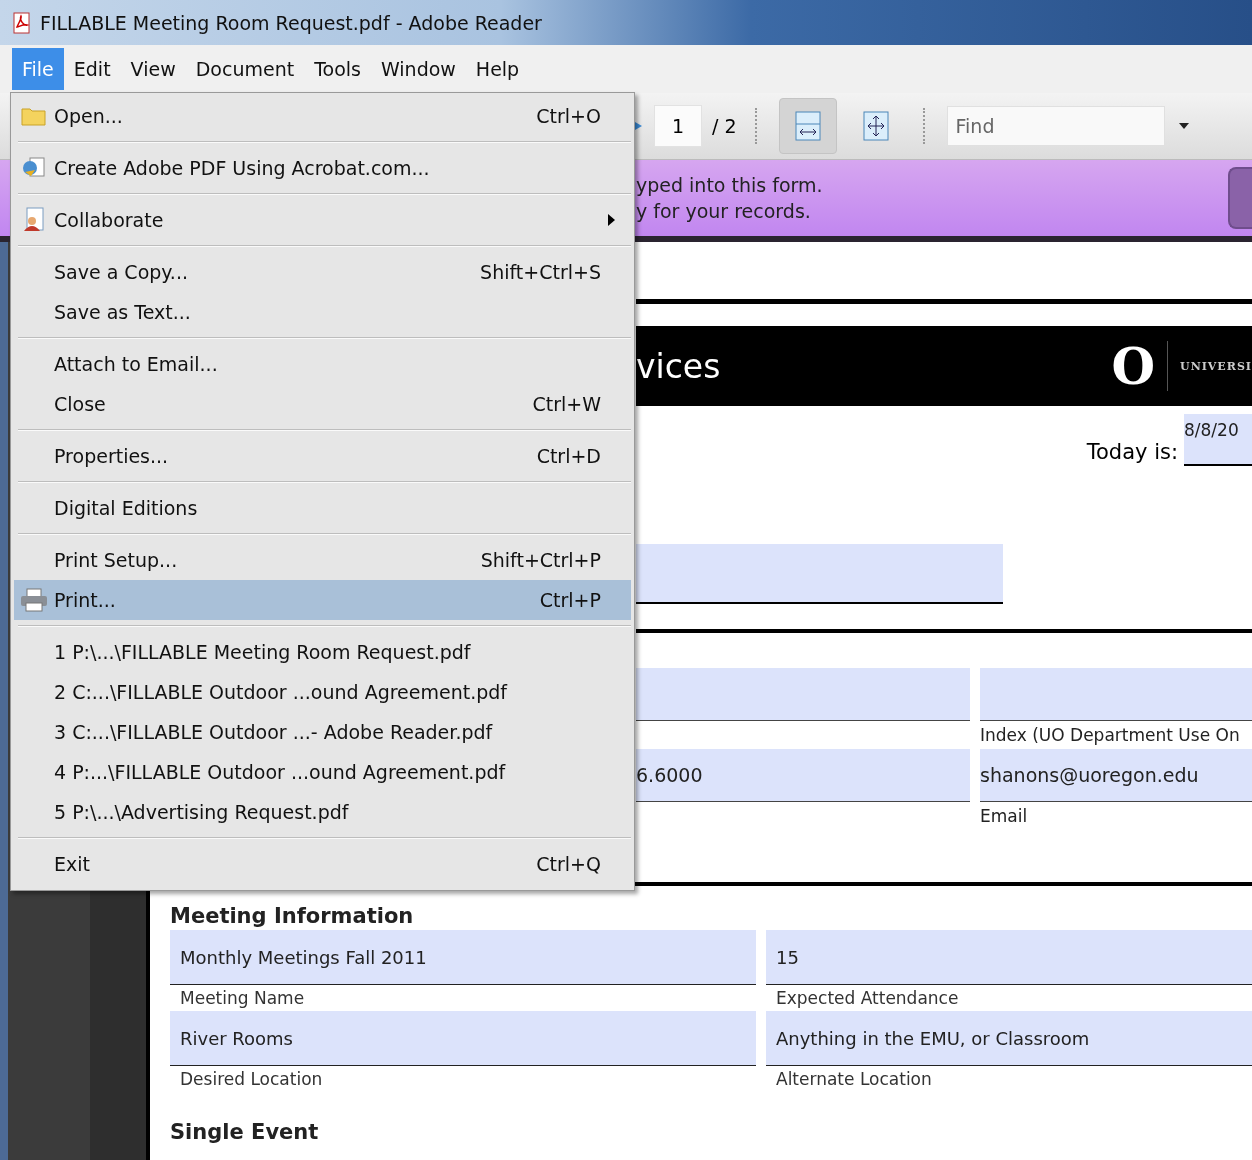  I want to click on menu-item: 1 P:\...\FILLABLE Meeting Room Request.pdf, so click(322, 652).